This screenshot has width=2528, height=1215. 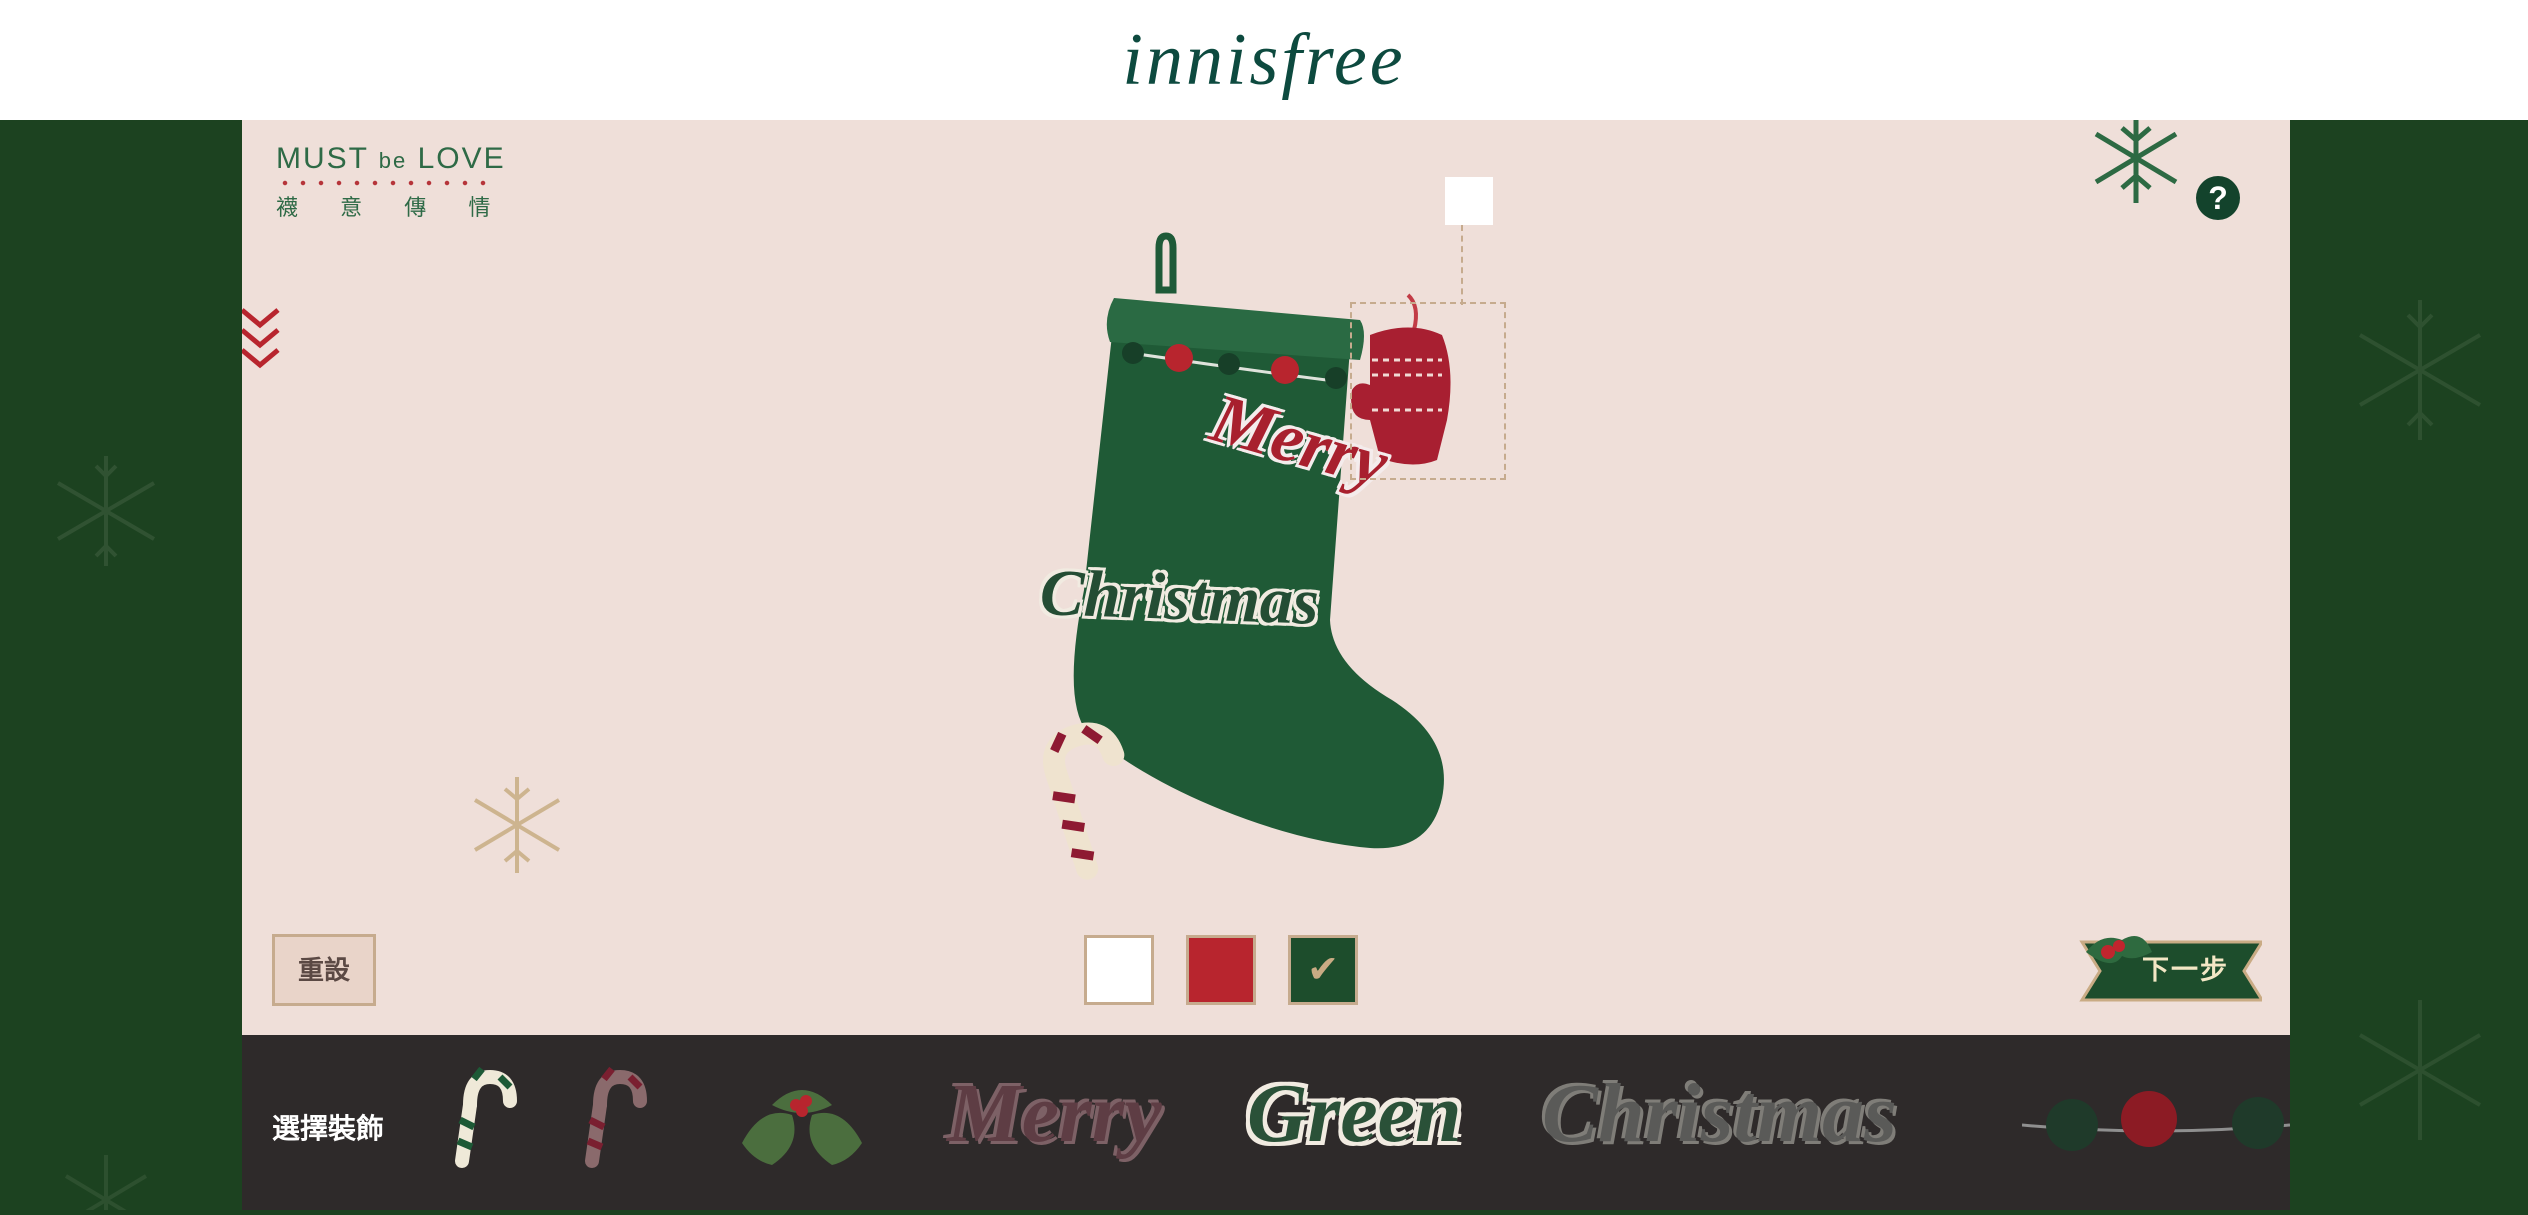 I want to click on christmas-sticker: Christmas, so click(x=1179, y=598).